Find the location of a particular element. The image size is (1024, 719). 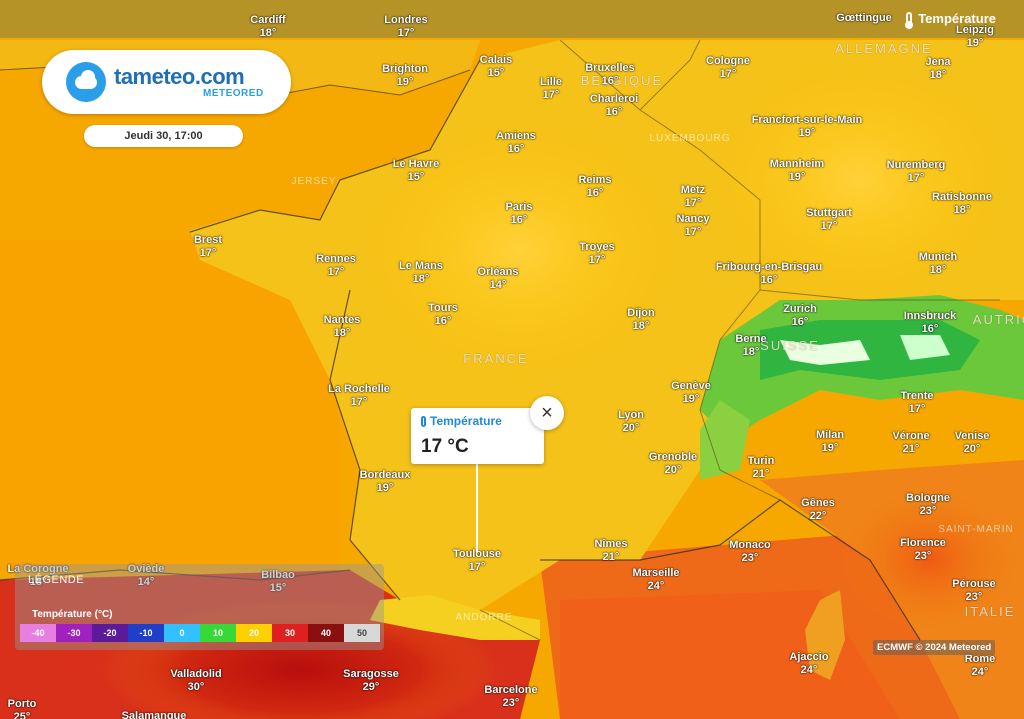

legend-scale-step: -30 is located at coordinates (74, 633).